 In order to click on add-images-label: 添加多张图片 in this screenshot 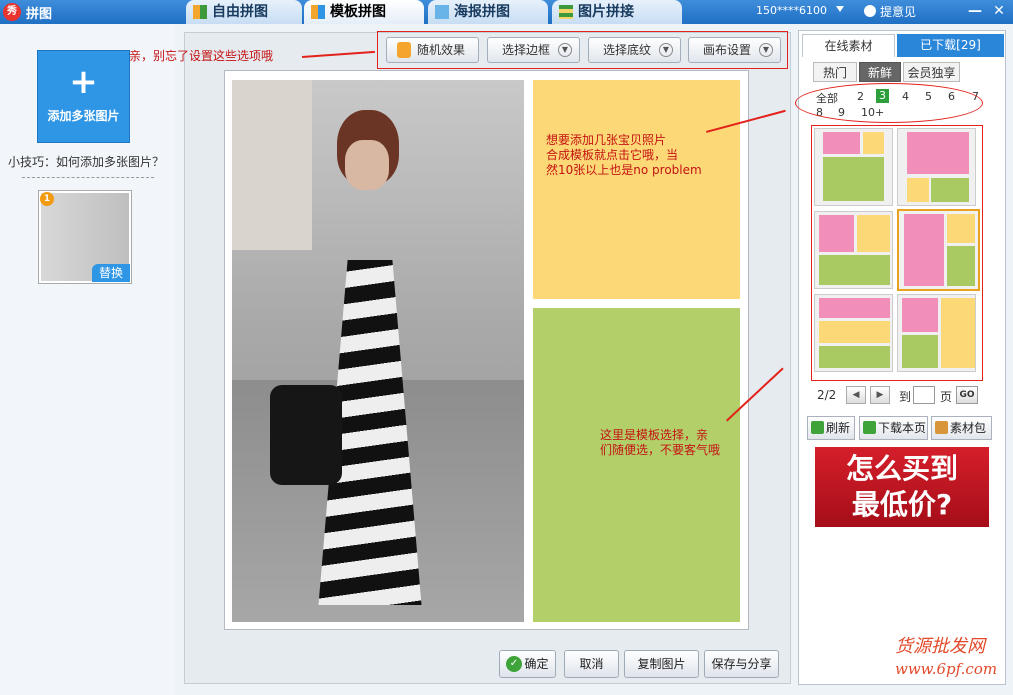, I will do `click(83, 116)`.